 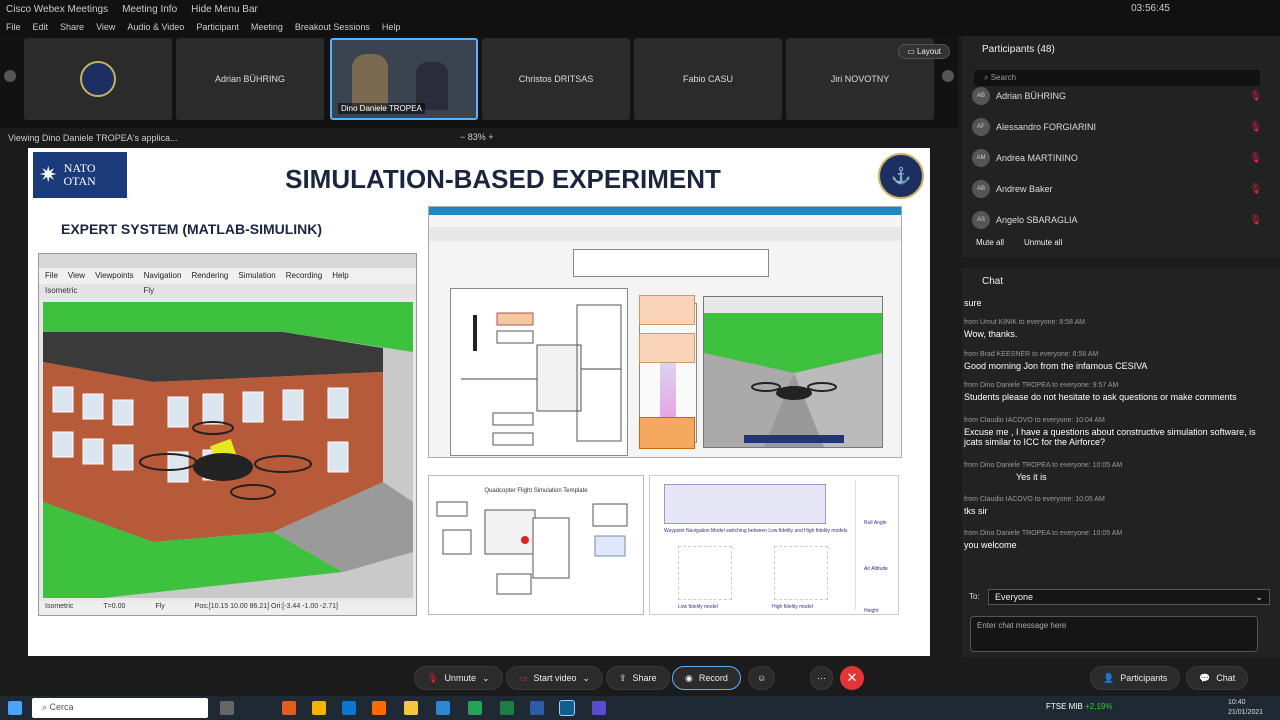 What do you see at coordinates (507, 708) in the screenshot?
I see `app-icon` at bounding box center [507, 708].